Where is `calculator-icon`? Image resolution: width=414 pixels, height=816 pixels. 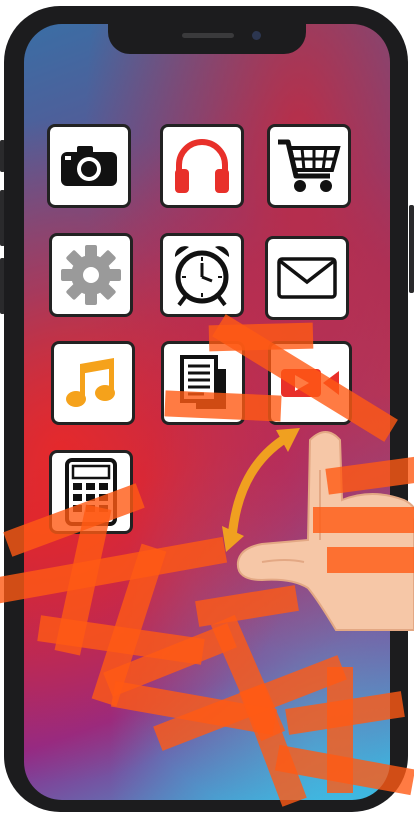 calculator-icon is located at coordinates (91, 492).